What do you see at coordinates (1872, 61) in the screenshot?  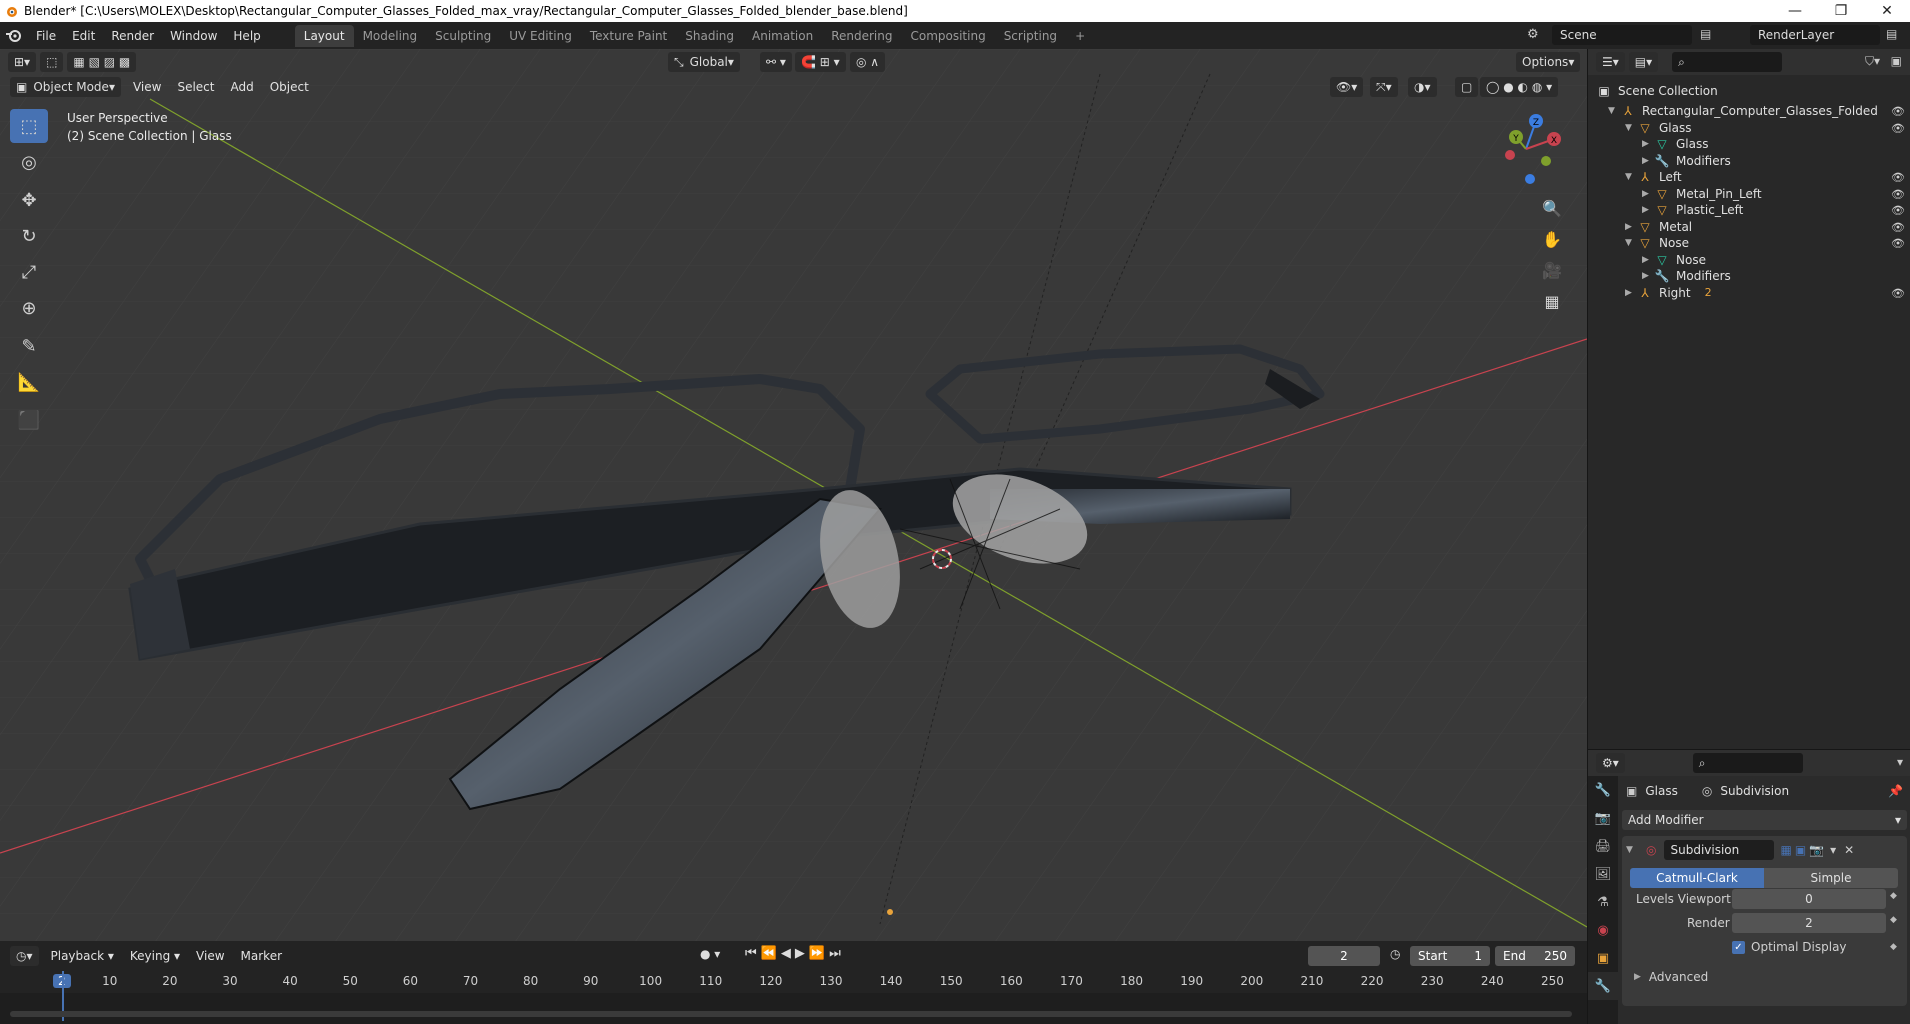 I see `filter-icon: ⛉▾` at bounding box center [1872, 61].